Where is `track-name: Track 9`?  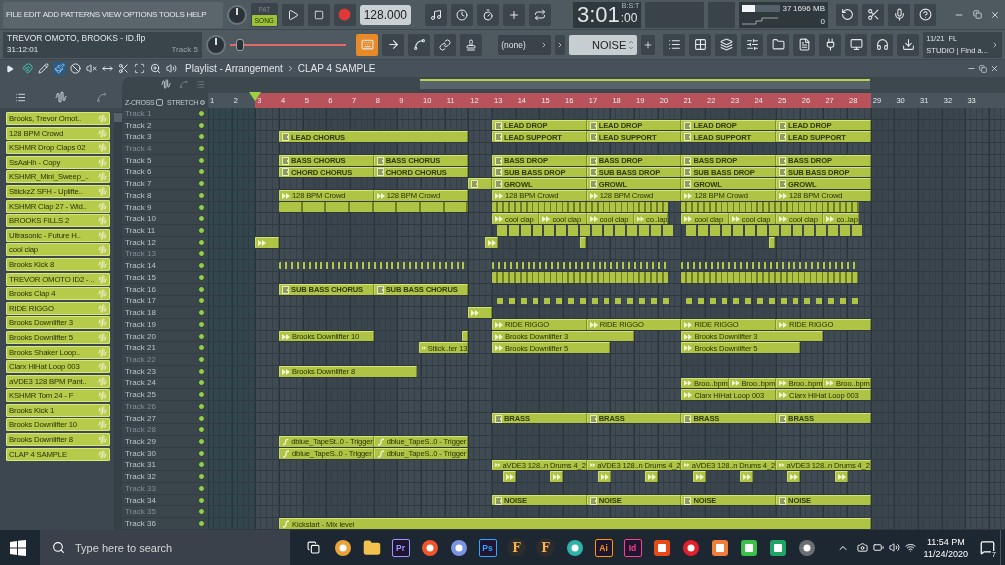
track-name: Track 9 is located at coordinates (138, 207).